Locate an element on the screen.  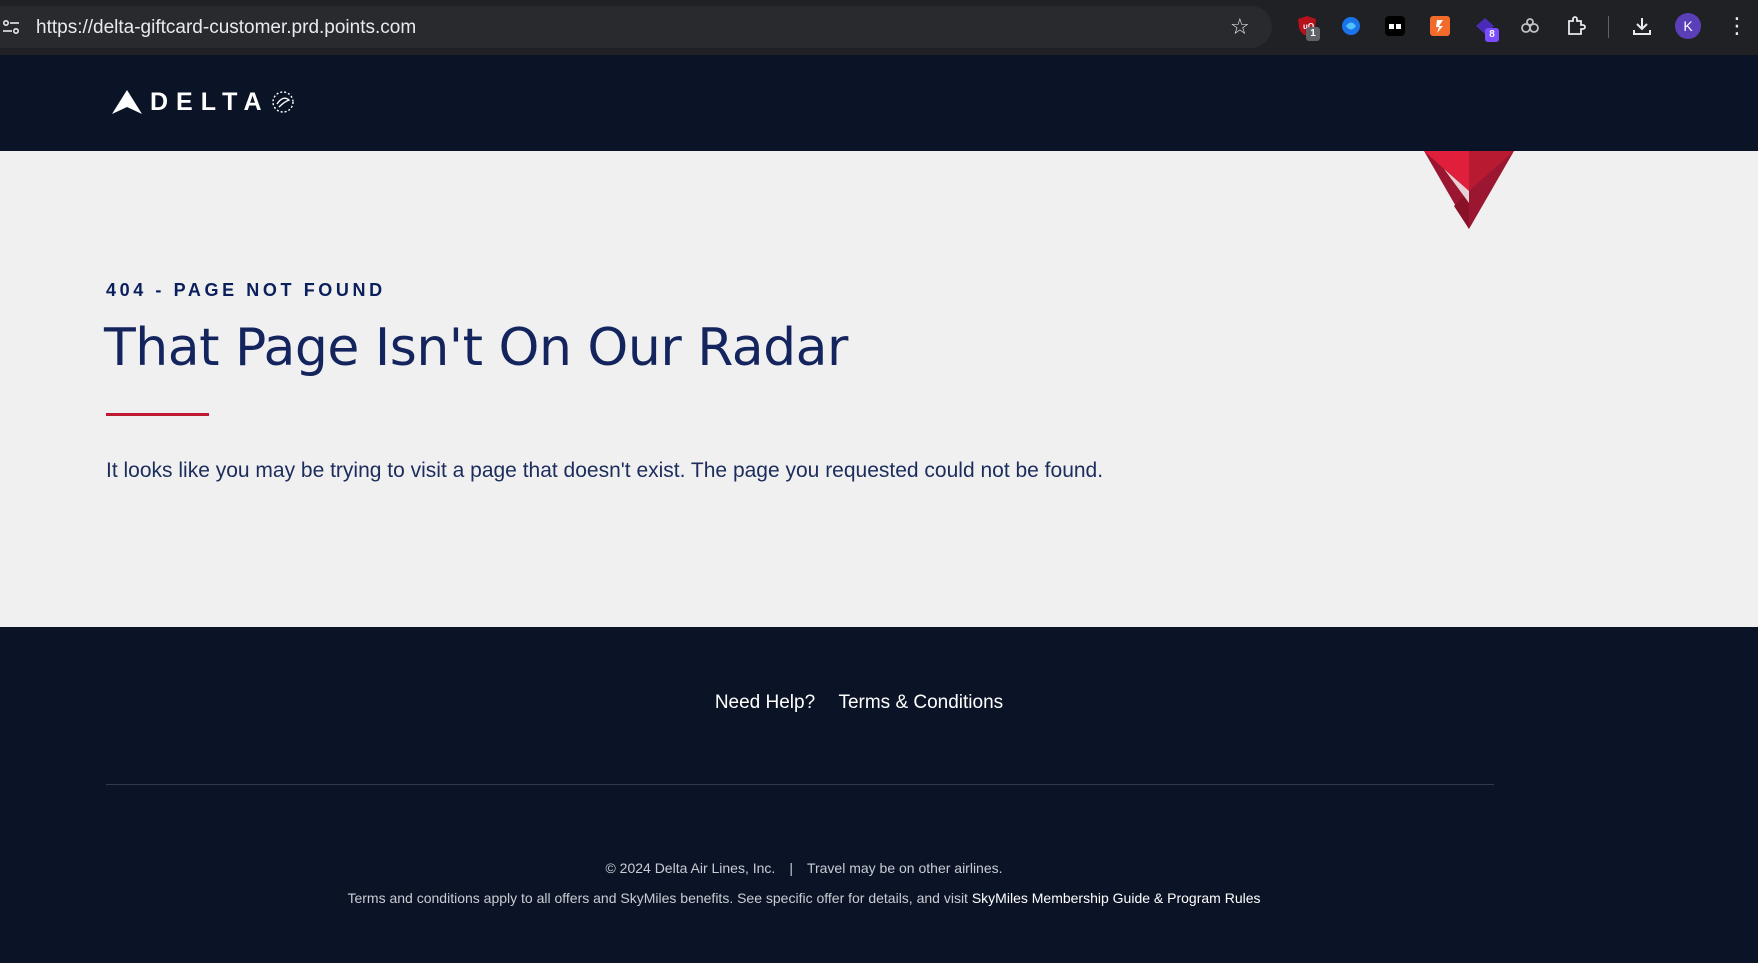
delta-widget-icon is located at coordinates (1469, 190).